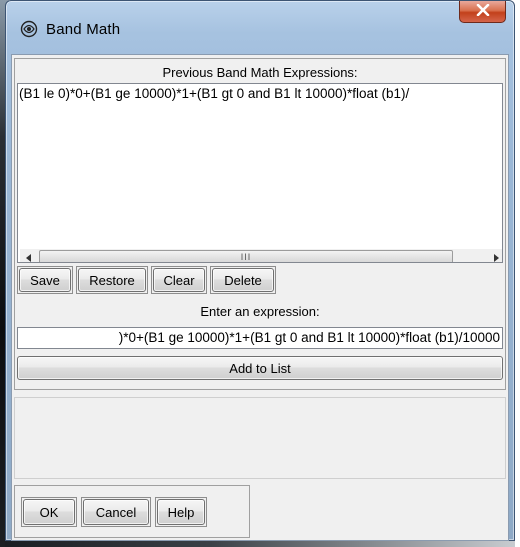 The height and width of the screenshot is (547, 520). Describe the element at coordinates (260, 311) in the screenshot. I see `enter-expression-label: Enter an expression:` at that location.